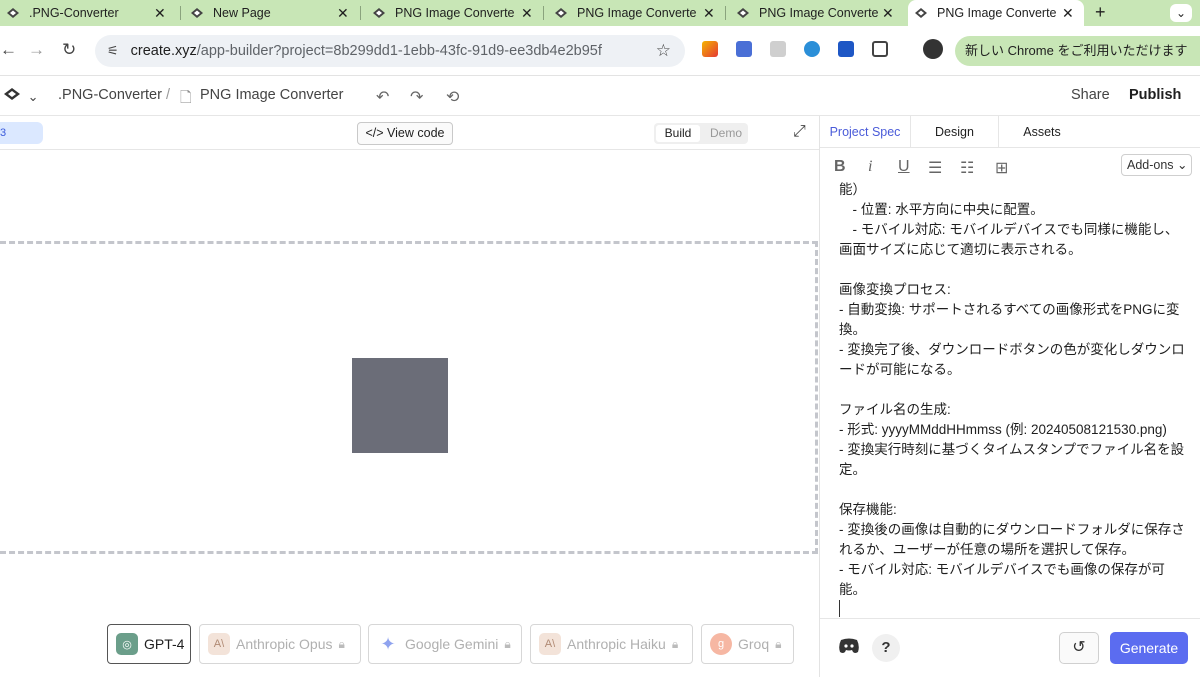  What do you see at coordinates (284, 644) in the screenshot?
I see `model-label: Anthropic Opus` at bounding box center [284, 644].